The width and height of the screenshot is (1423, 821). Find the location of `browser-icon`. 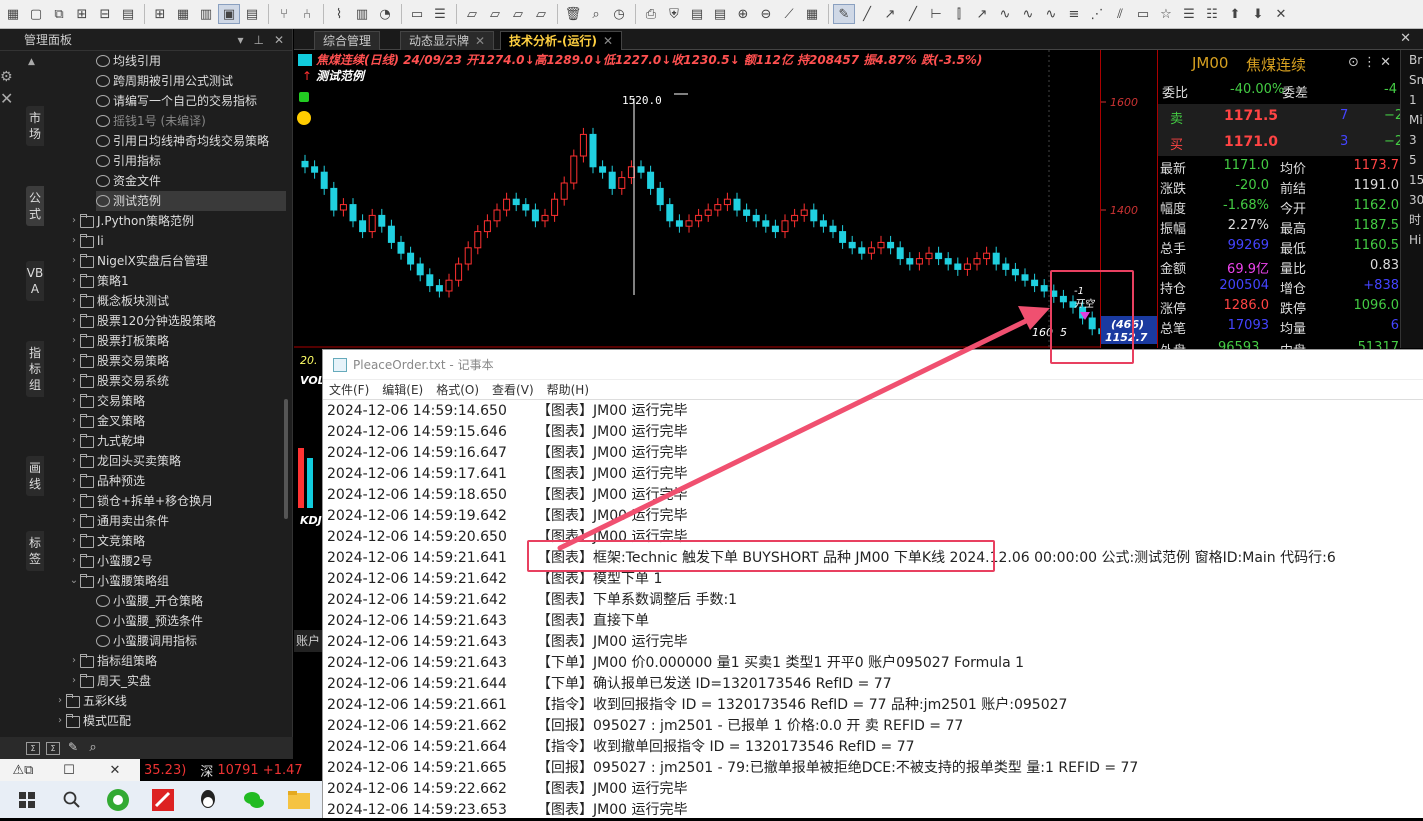

browser-icon is located at coordinates (117, 799).